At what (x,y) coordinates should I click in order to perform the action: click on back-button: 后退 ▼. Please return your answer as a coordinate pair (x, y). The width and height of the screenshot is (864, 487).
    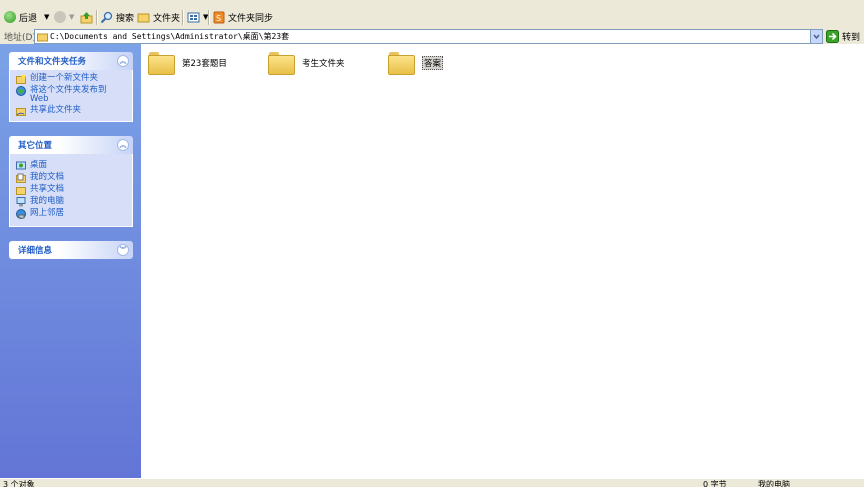
    Looking at the image, I should click on (26, 17).